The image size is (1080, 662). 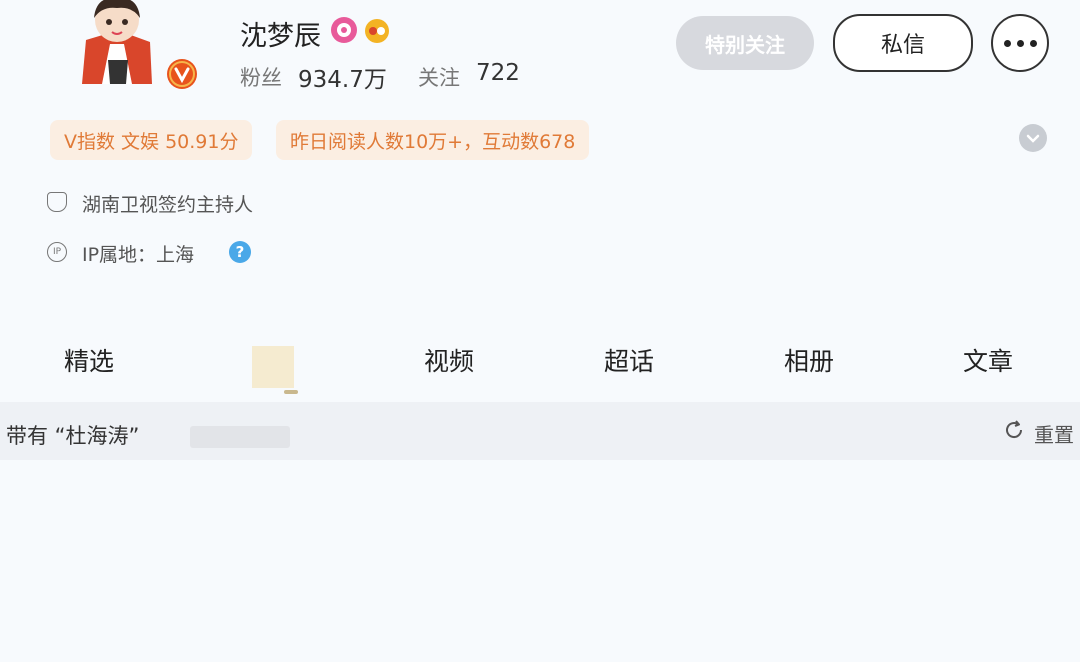 What do you see at coordinates (433, 140) in the screenshot?
I see `daily-stats-badge: 昨日阅读人数10万+，互动数678` at bounding box center [433, 140].